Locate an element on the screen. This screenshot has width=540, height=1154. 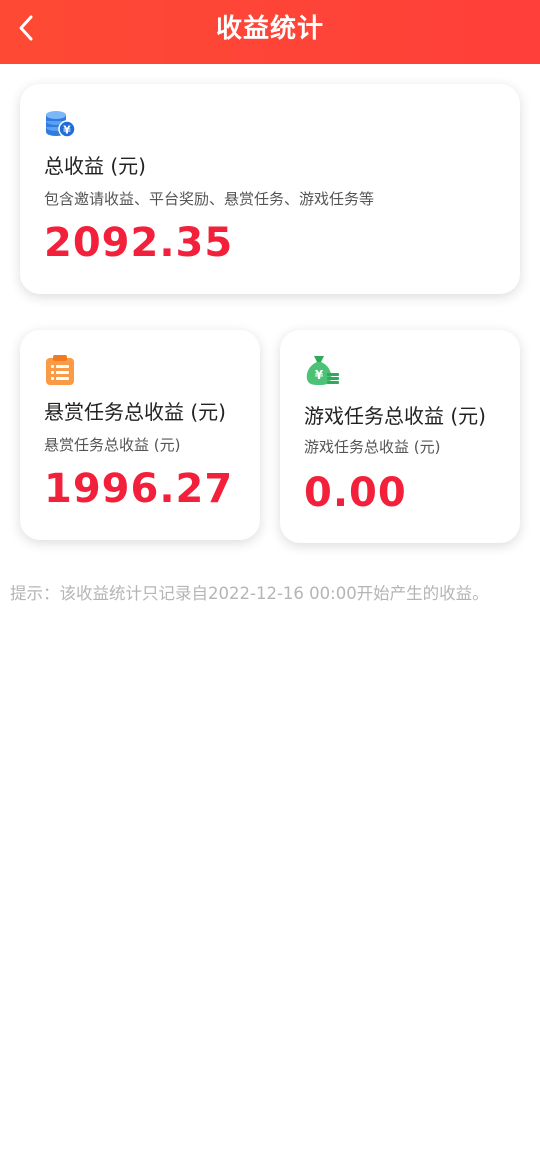
total-earnings-desc: 包含邀请收益、平台奖励、悬赏任务、游戏任务等 is located at coordinates (209, 199).